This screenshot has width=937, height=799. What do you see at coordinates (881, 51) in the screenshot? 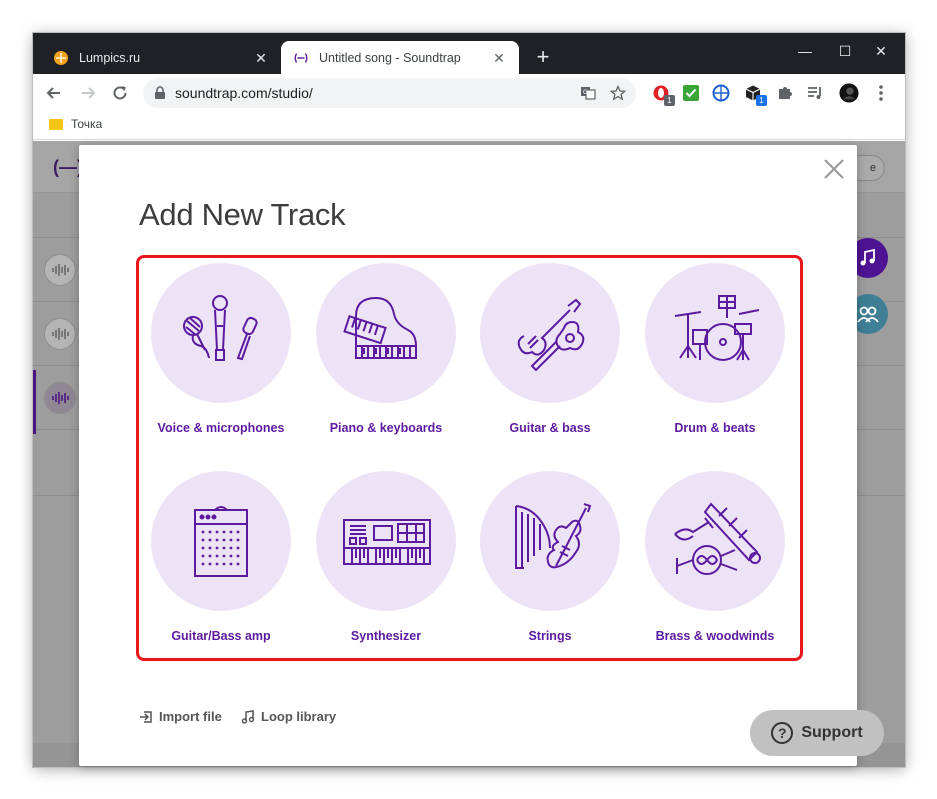
I see `close-window-button: ✕` at bounding box center [881, 51].